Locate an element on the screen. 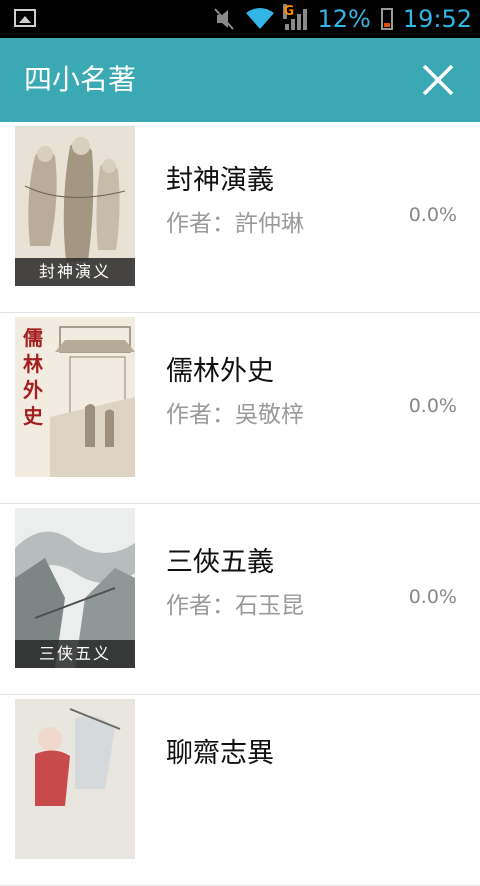 This screenshot has height=886, width=480. cover-caption: 封神演义 is located at coordinates (75, 272).